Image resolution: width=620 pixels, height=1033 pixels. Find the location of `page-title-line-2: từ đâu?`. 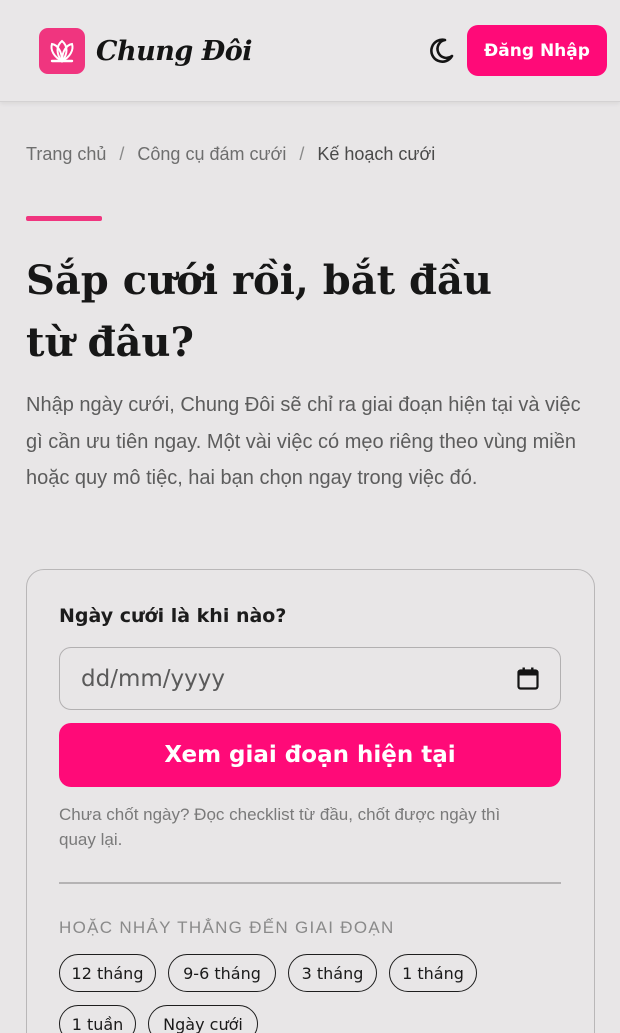

page-title-line-2: từ đâu? is located at coordinates (110, 342).